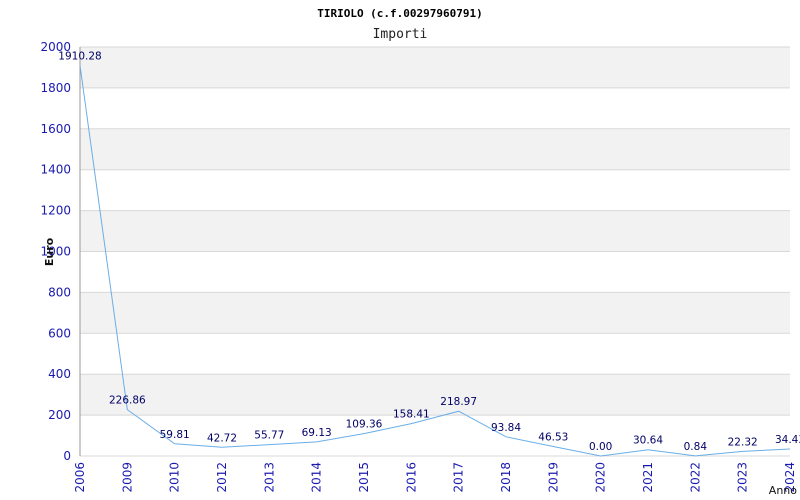 The width and height of the screenshot is (800, 500). I want to click on x-tick-label: 2015, so click(364, 477).